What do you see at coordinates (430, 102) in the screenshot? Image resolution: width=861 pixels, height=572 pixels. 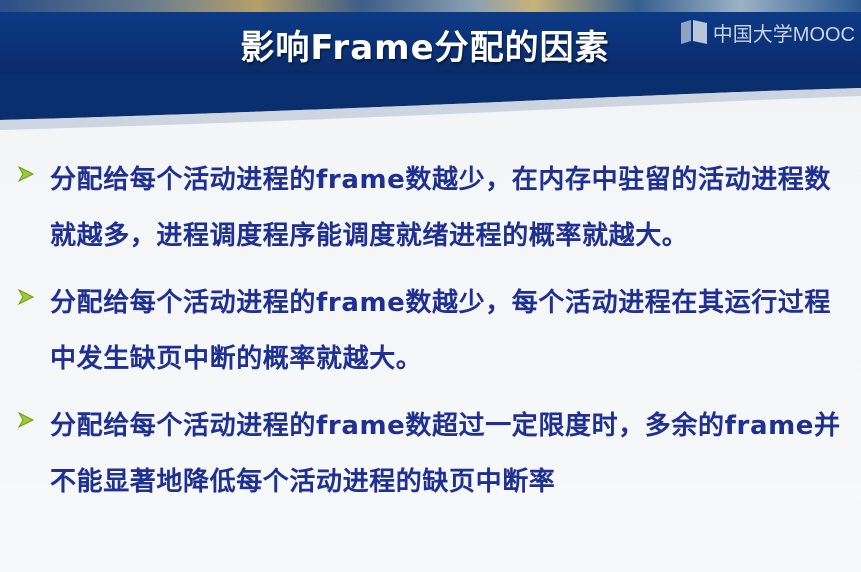 I see `header-wave-decoration` at bounding box center [430, 102].